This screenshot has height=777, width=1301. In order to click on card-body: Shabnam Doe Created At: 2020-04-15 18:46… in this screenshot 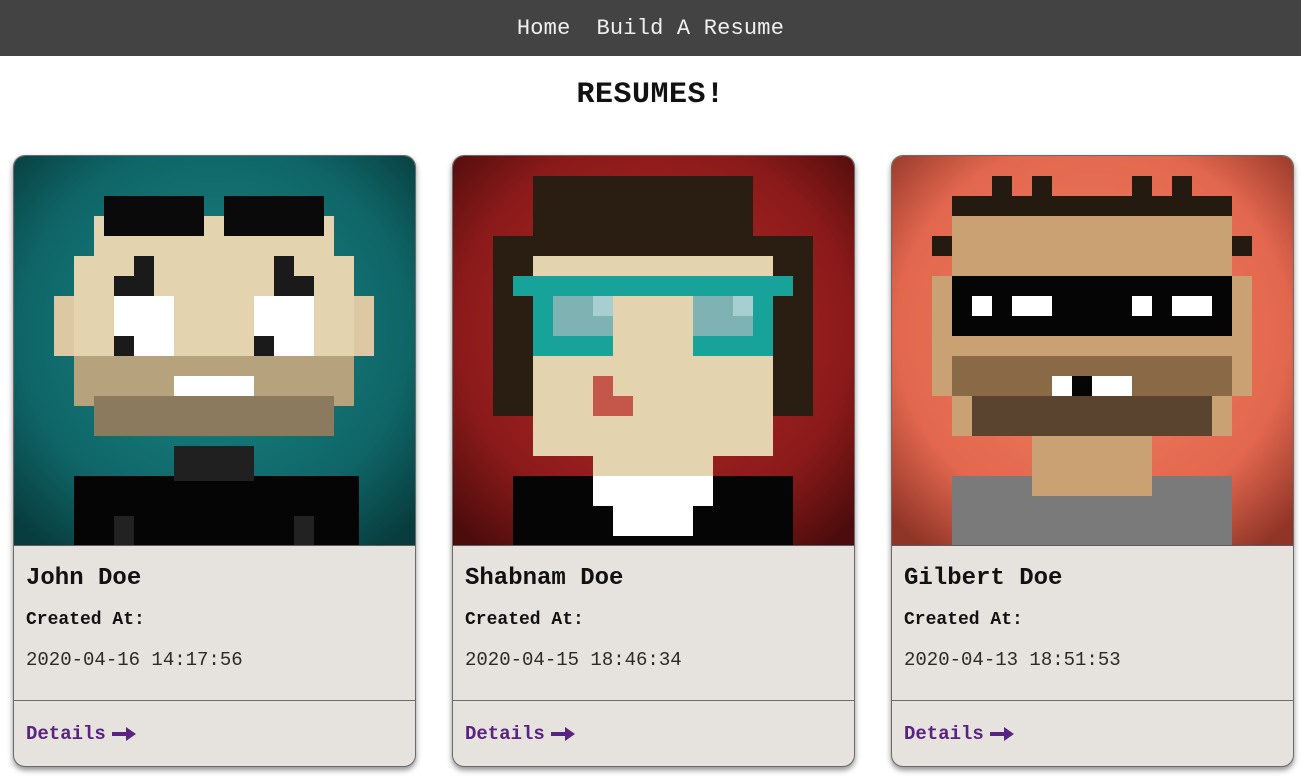, I will do `click(653, 623)`.